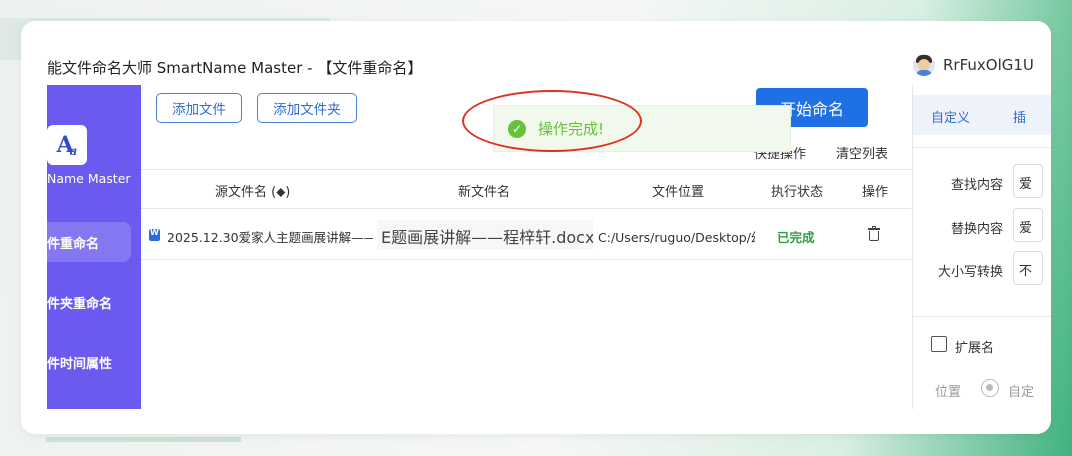 The height and width of the screenshot is (456, 1072). Describe the element at coordinates (80, 304) in the screenshot. I see `sidebar-item-label: 件夹重命名` at that location.